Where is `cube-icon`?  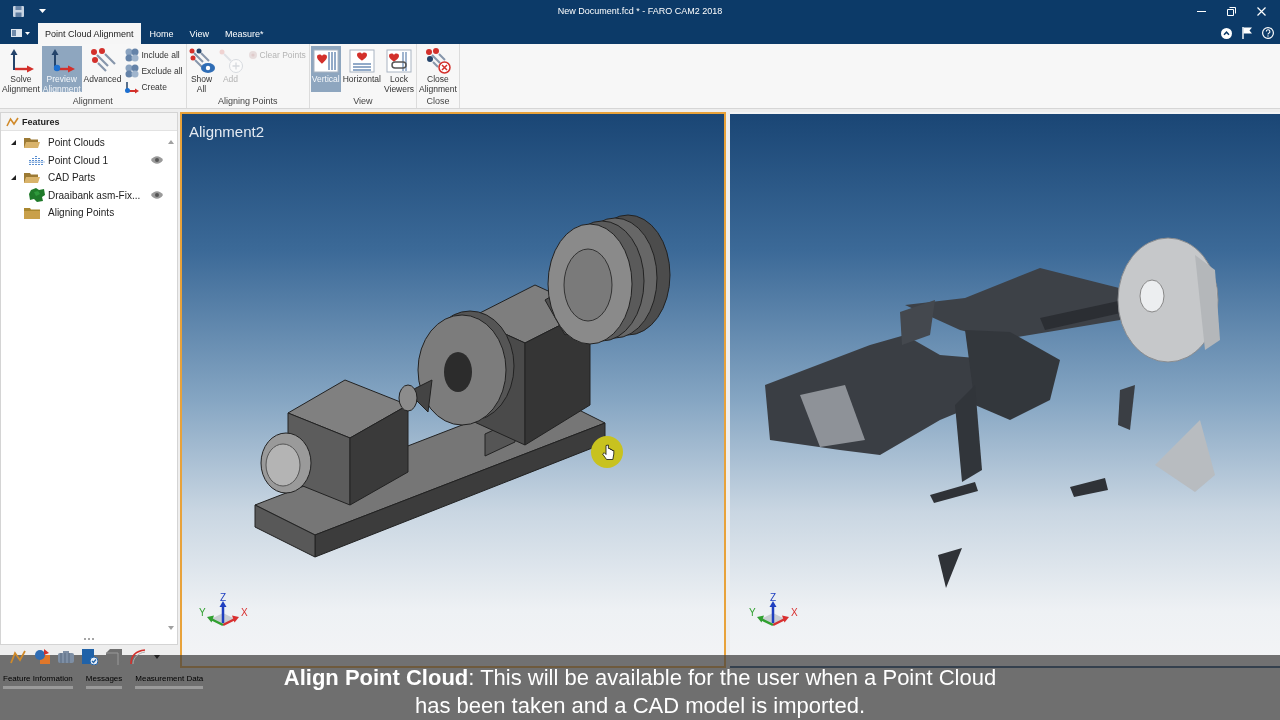
cube-icon is located at coordinates (114, 656).